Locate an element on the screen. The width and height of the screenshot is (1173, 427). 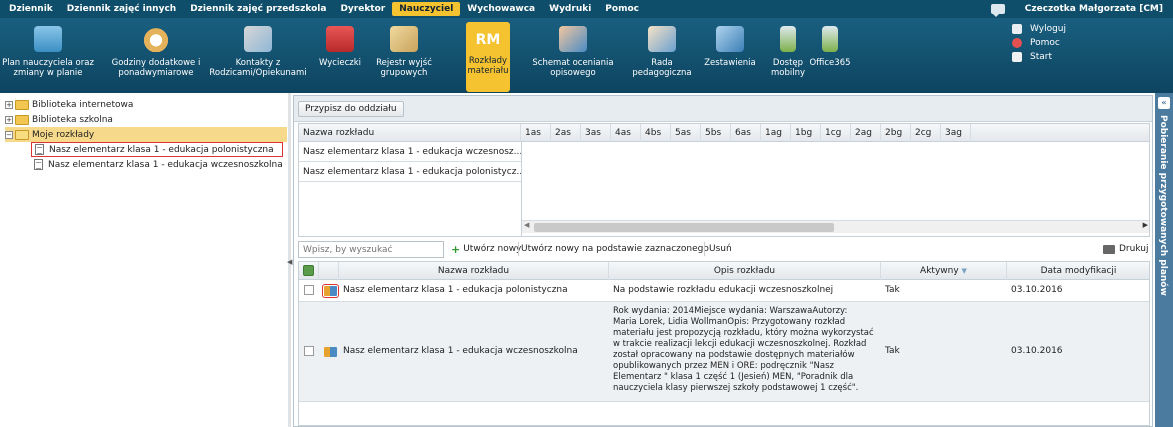
print-label: Drukuj is located at coordinates (1134, 249).